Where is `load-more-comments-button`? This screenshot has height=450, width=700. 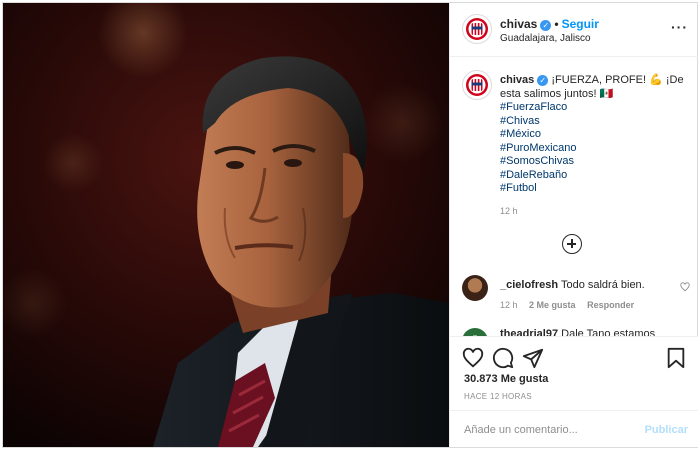
load-more-comments-button is located at coordinates (572, 244).